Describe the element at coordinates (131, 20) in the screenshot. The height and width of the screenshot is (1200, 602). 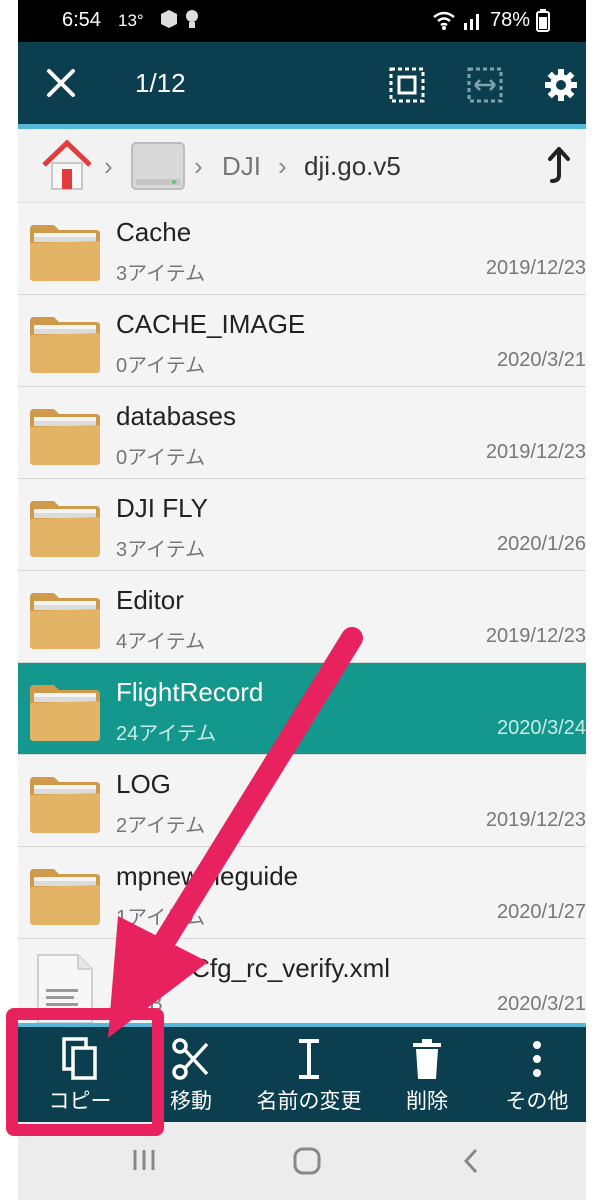
I see `status-temperature: 13°` at that location.